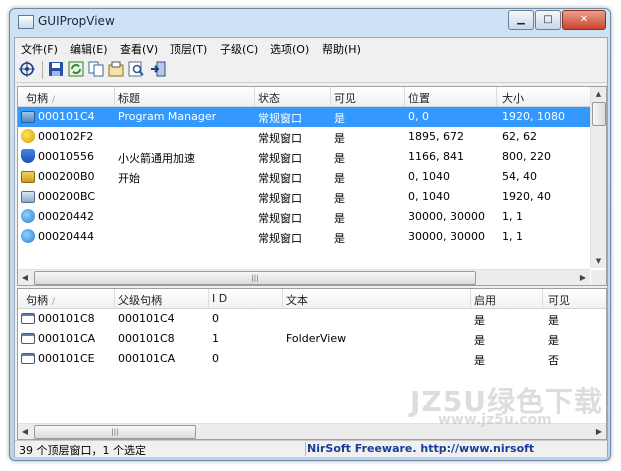 The height and width of the screenshot is (471, 621). Describe the element at coordinates (519, 176) in the screenshot. I see `cell-size: 54, 40` at that location.